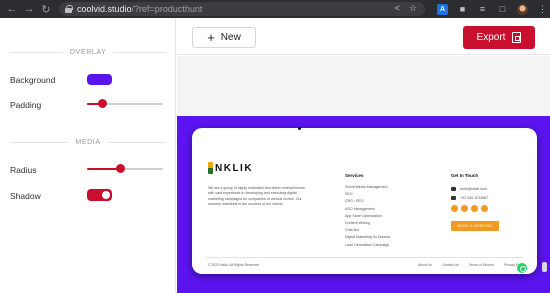 Image resolution: width=550 pixels, height=293 pixels. I want to click on extension-icon: A, so click(442, 9).